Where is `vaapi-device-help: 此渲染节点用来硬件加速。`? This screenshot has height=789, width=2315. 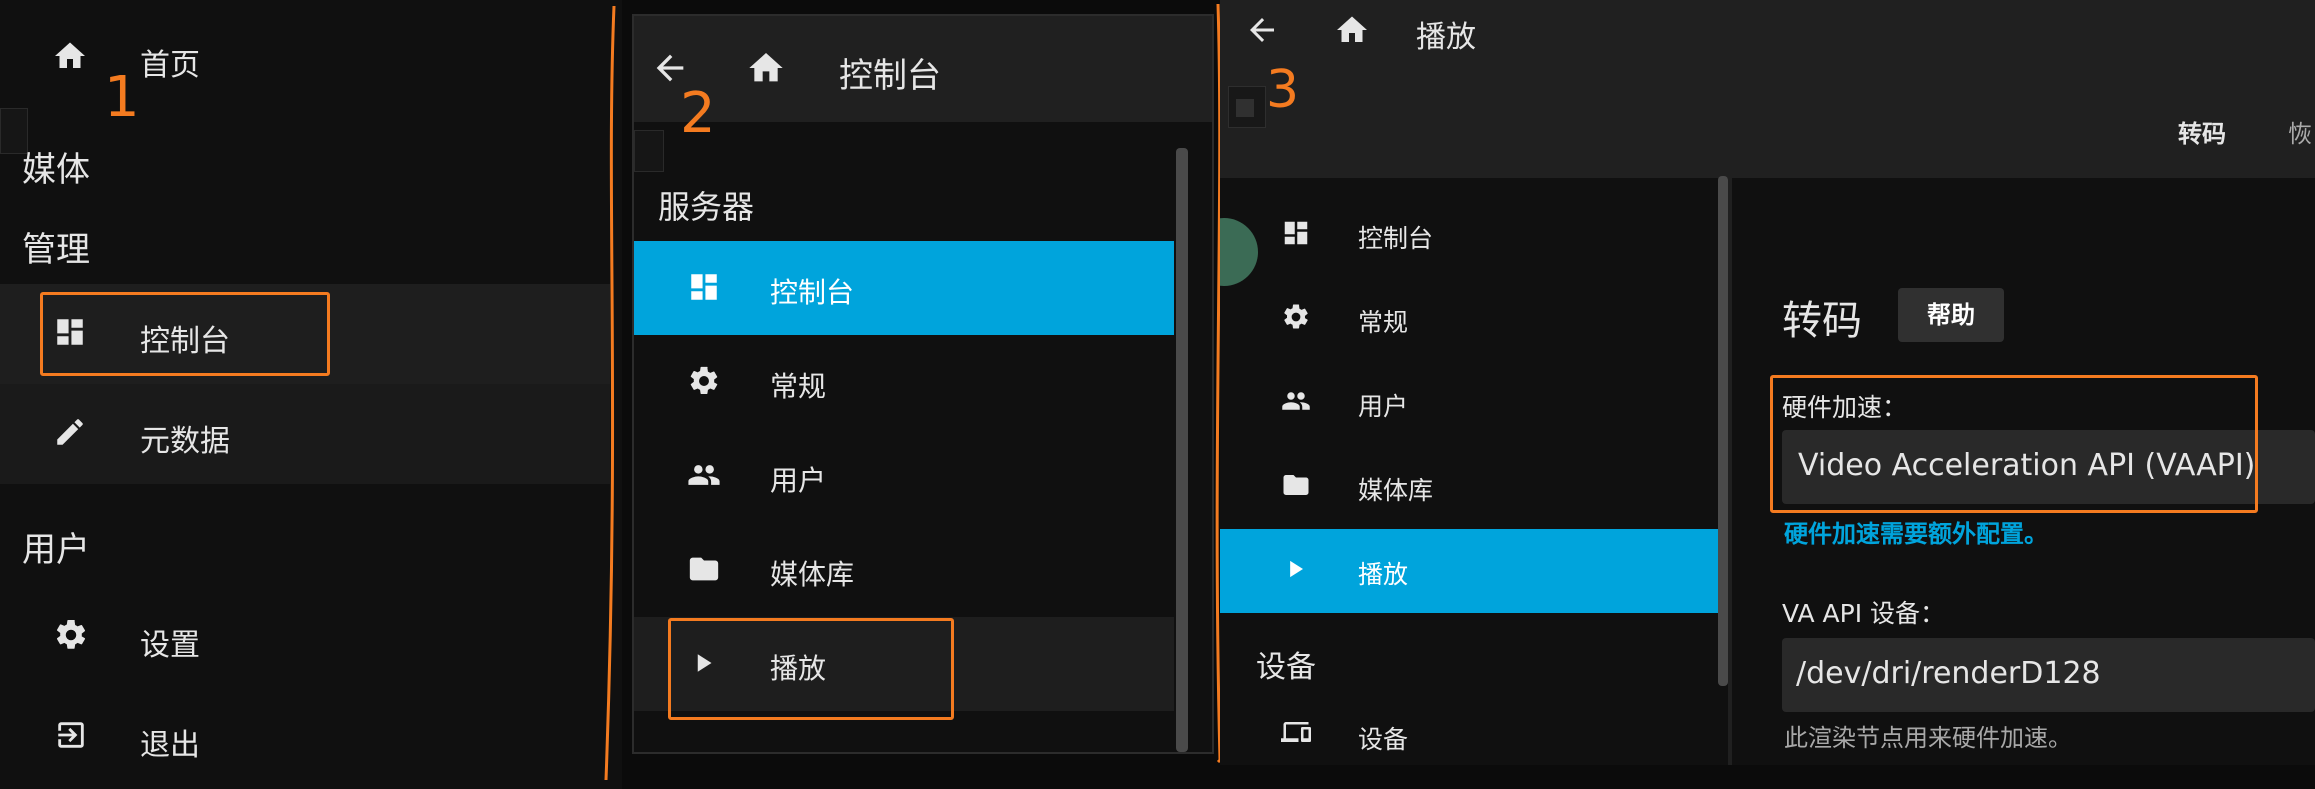
vaapi-device-help: 此渲染节点用来硬件加速。 is located at coordinates (1928, 738).